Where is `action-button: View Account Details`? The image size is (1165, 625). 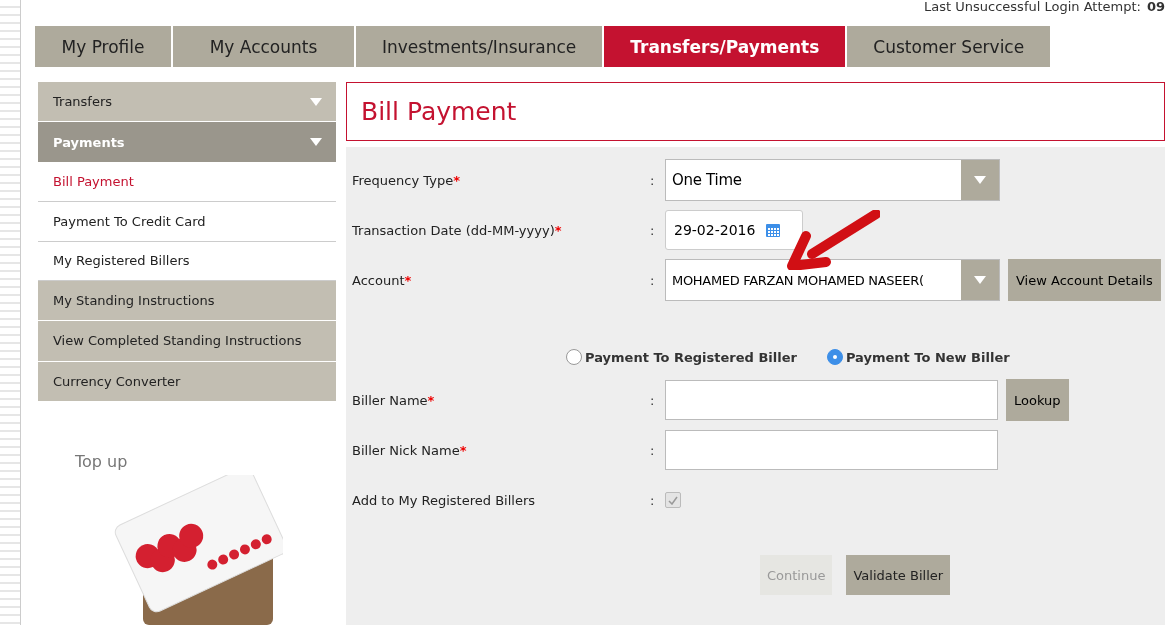 action-button: View Account Details is located at coordinates (1084, 280).